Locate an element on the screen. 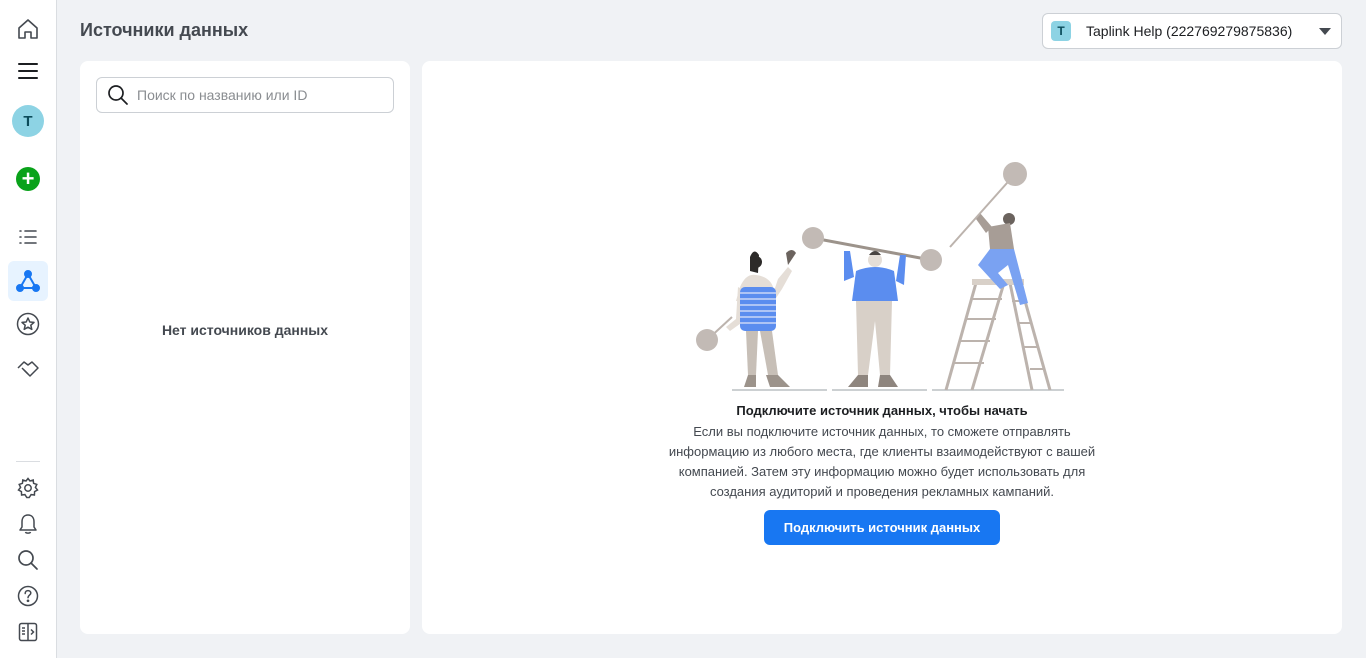 The height and width of the screenshot is (658, 1366). search-input is located at coordinates (265, 95).